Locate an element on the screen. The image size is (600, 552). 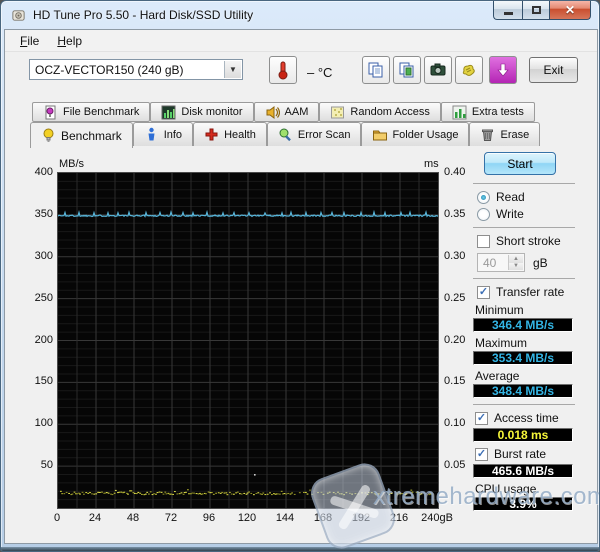
transfer-rate-checkbox: ✓ is located at coordinates (483, 292).